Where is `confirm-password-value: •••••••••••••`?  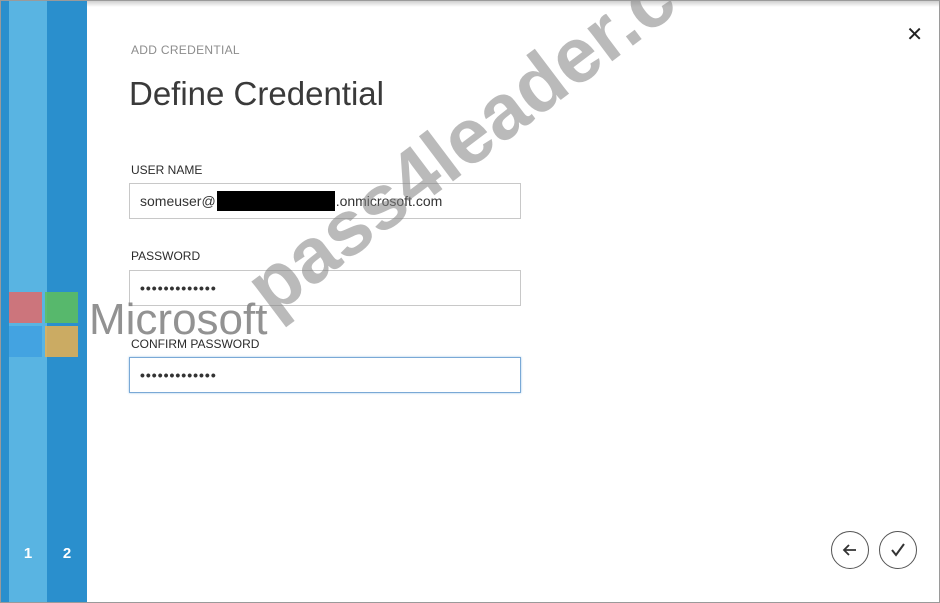
confirm-password-value: ••••••••••••• is located at coordinates (178, 375).